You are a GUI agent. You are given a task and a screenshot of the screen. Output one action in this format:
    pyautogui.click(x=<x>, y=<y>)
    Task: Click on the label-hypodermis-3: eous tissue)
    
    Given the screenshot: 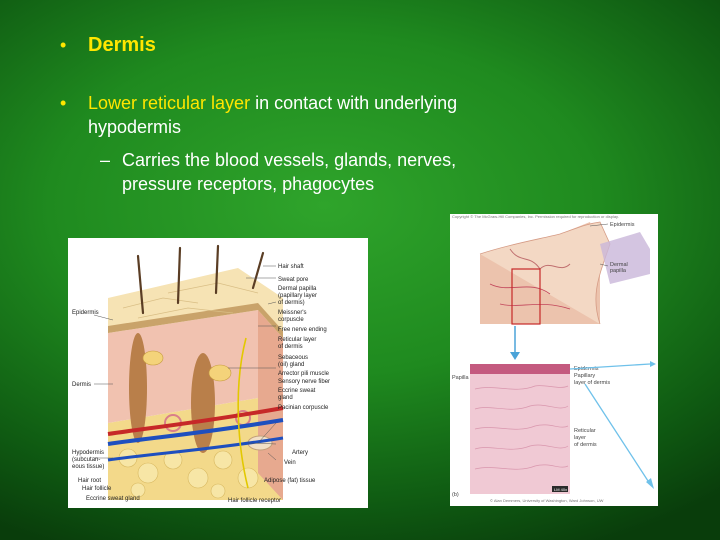 What is the action you would take?
    pyautogui.click(x=88, y=467)
    